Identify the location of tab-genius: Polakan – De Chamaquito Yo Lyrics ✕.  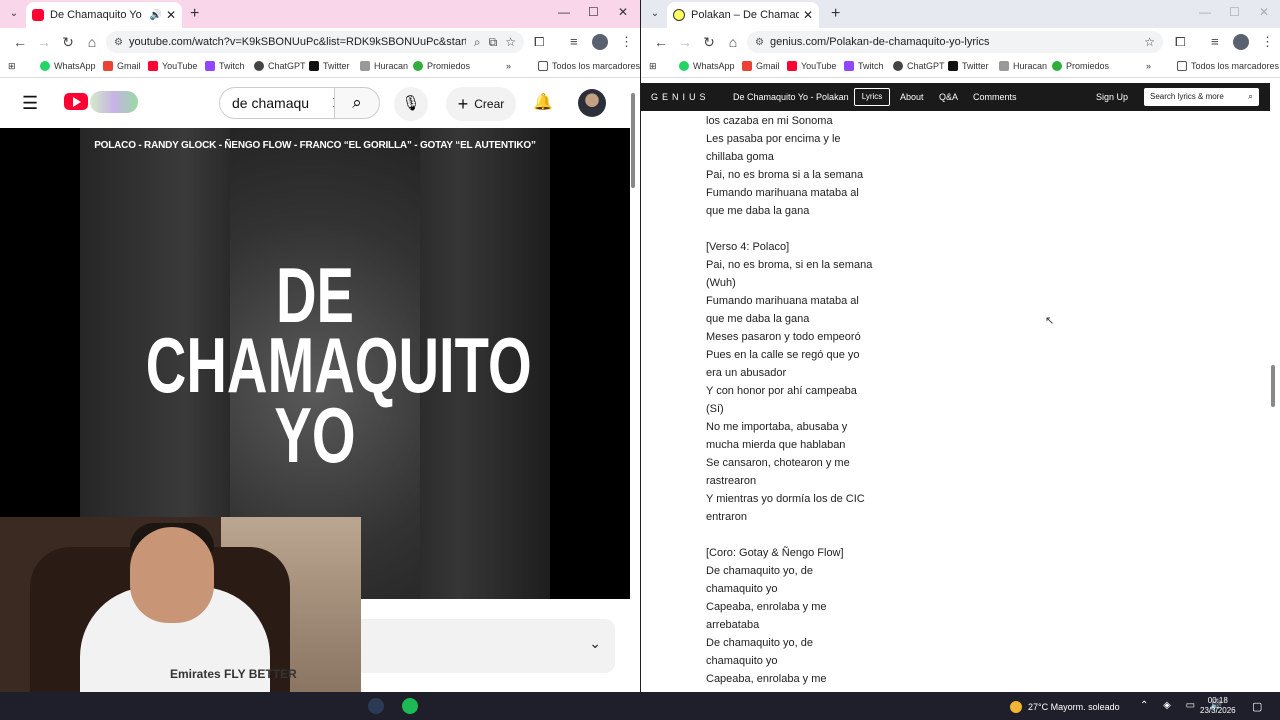
(743, 15).